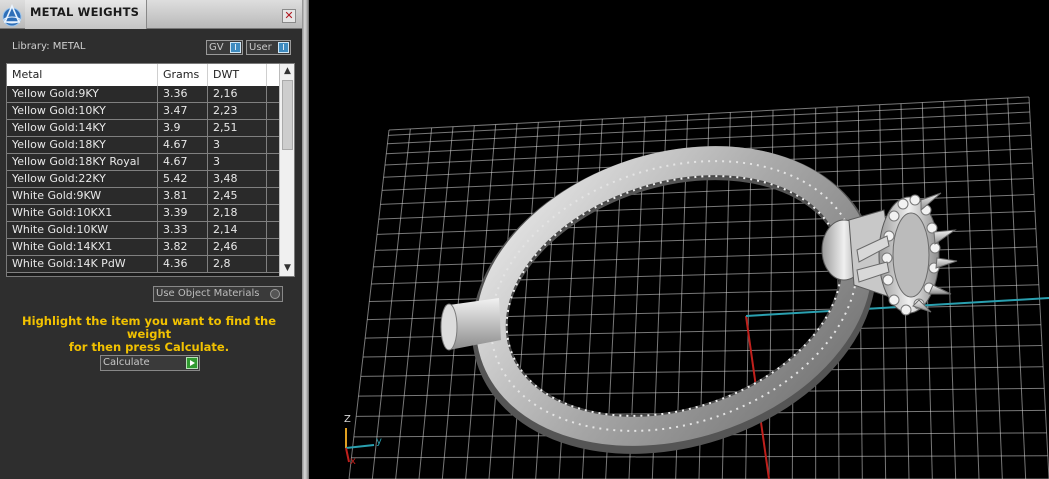  I want to click on dwt-cell: 2,8, so click(237, 264).